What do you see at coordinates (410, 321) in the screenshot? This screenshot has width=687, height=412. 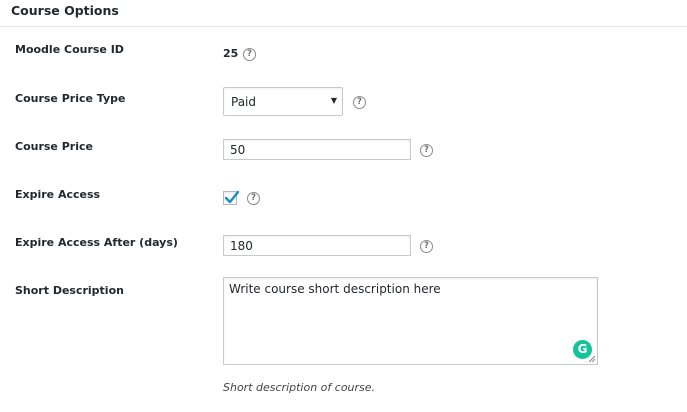 I see `short-description-textarea: Write course short description here G` at bounding box center [410, 321].